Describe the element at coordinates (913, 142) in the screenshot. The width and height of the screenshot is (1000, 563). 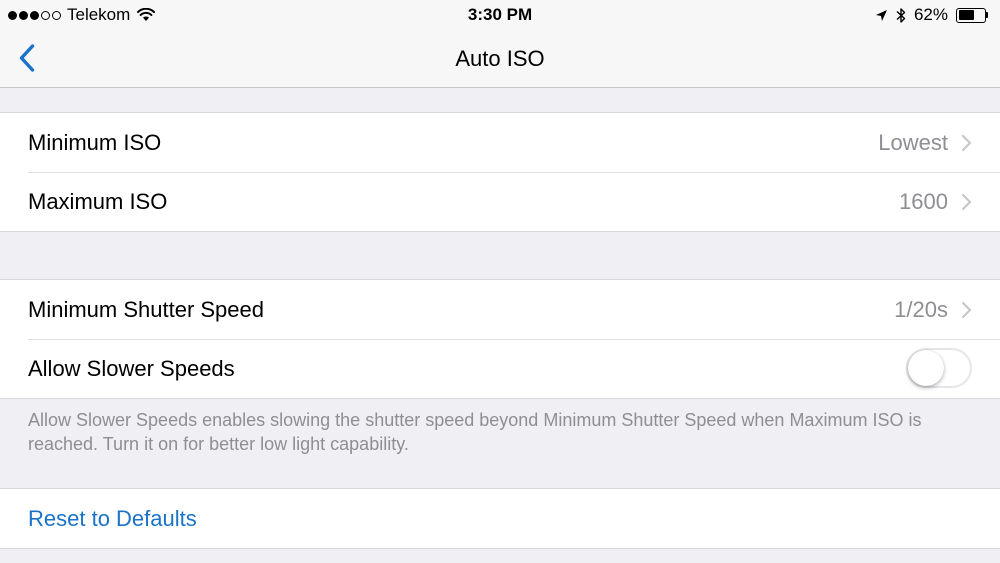
I see `row-value: Lowest` at that location.